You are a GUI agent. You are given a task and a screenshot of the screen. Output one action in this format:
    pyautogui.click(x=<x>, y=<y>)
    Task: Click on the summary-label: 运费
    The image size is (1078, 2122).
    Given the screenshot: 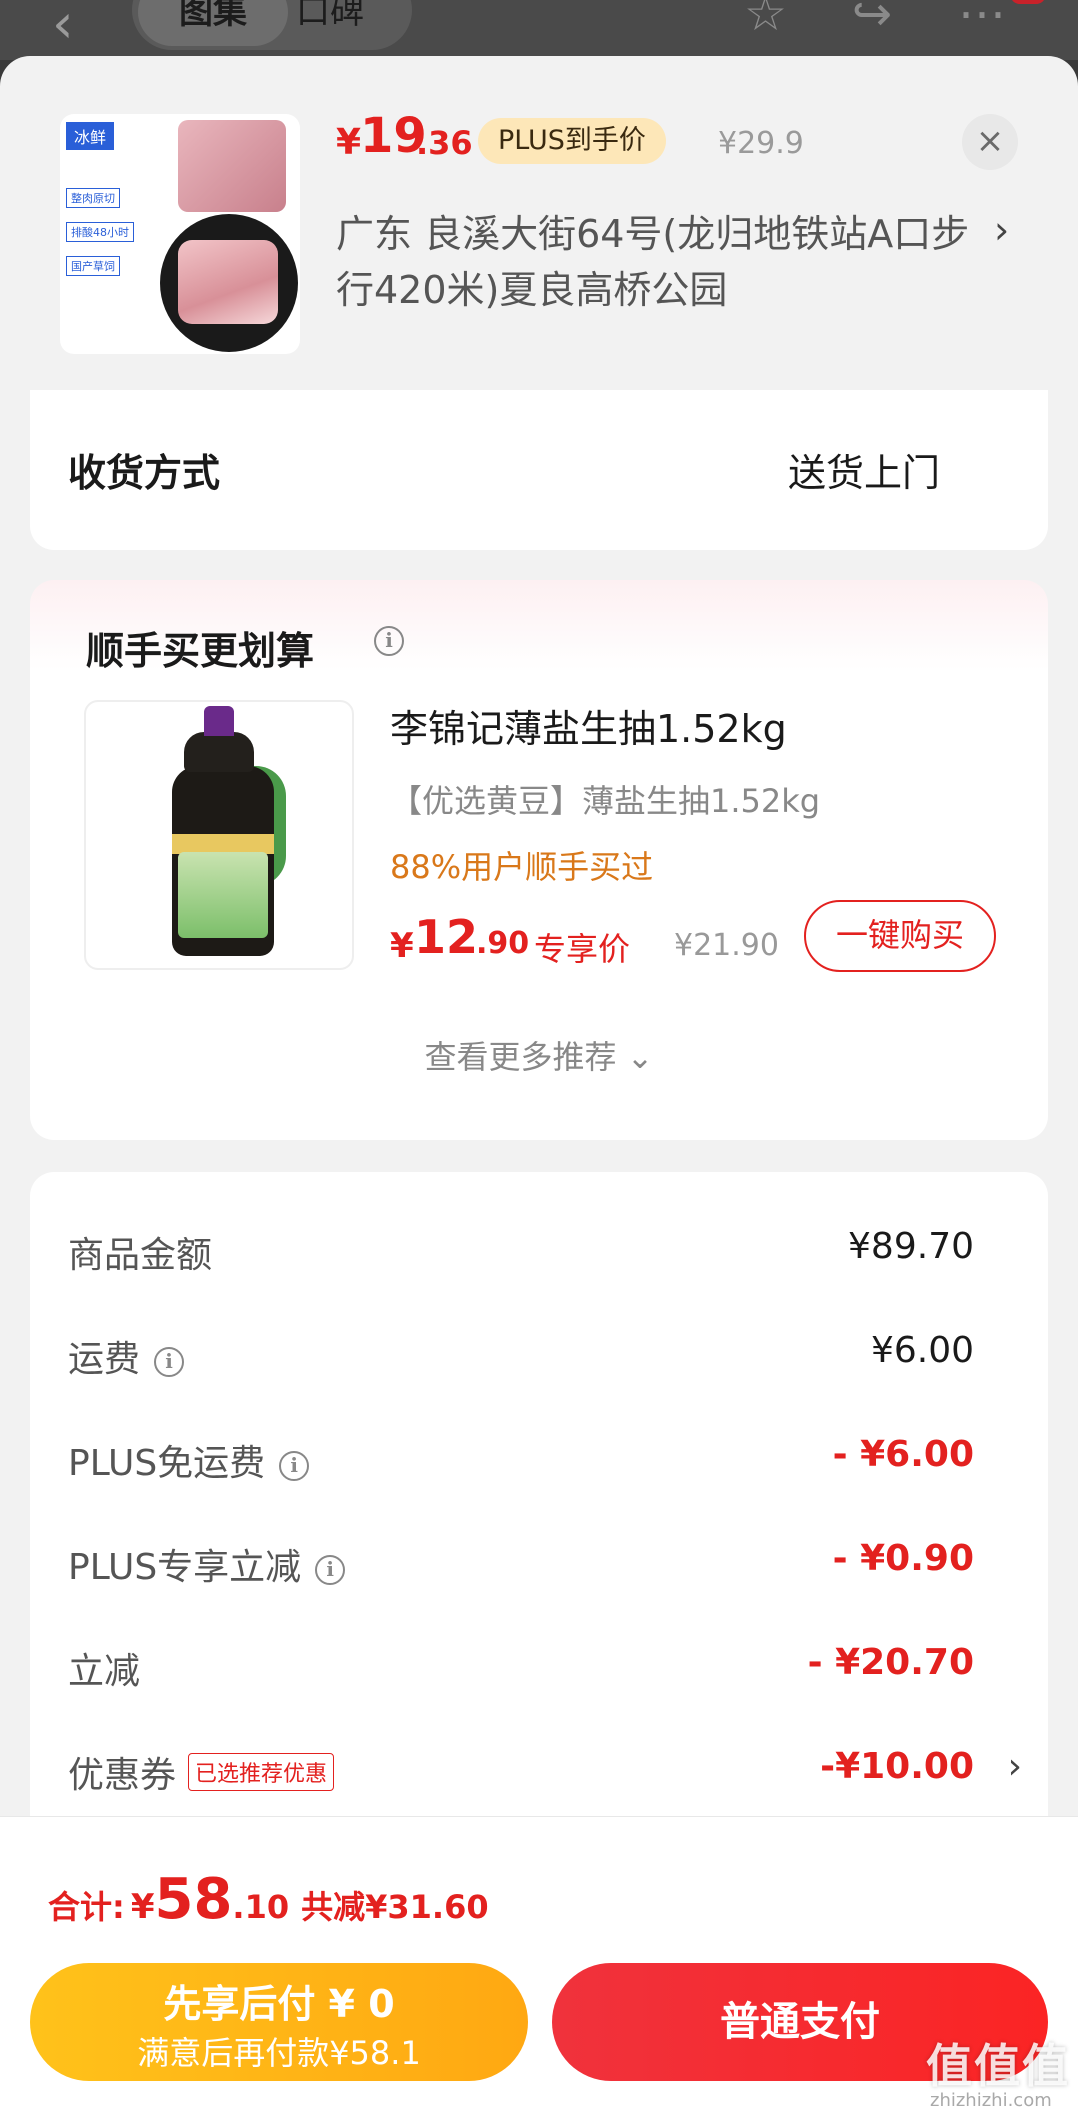 What is the action you would take?
    pyautogui.click(x=104, y=1359)
    